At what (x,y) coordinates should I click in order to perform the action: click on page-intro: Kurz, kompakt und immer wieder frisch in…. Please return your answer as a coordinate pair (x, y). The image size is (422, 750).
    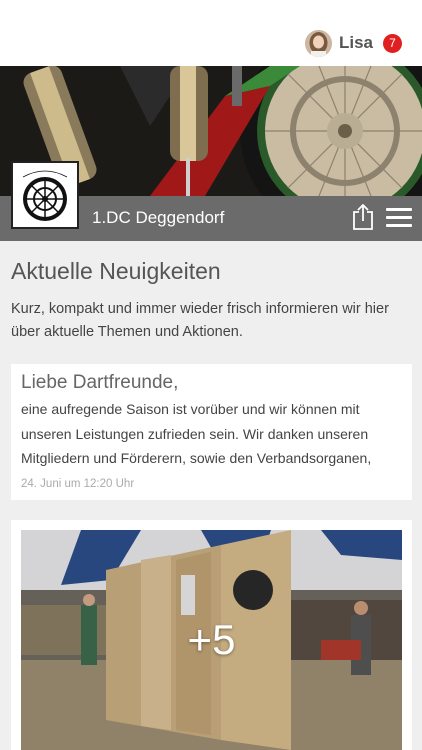
    Looking at the image, I should click on (200, 320).